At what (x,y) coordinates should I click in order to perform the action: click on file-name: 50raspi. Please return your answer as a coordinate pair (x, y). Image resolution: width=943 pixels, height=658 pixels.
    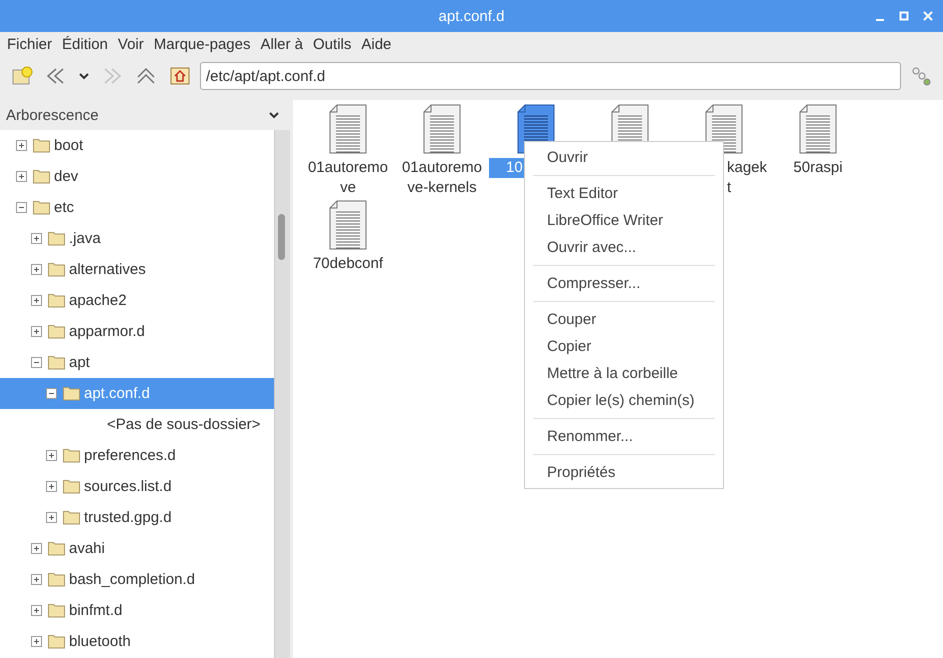
    Looking at the image, I should click on (818, 168).